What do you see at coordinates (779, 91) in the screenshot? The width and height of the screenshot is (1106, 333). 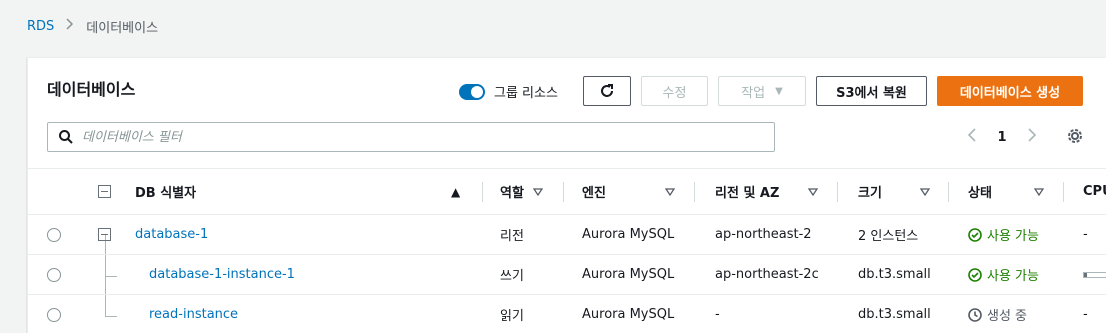 I see `caret-down-icon: ▼` at bounding box center [779, 91].